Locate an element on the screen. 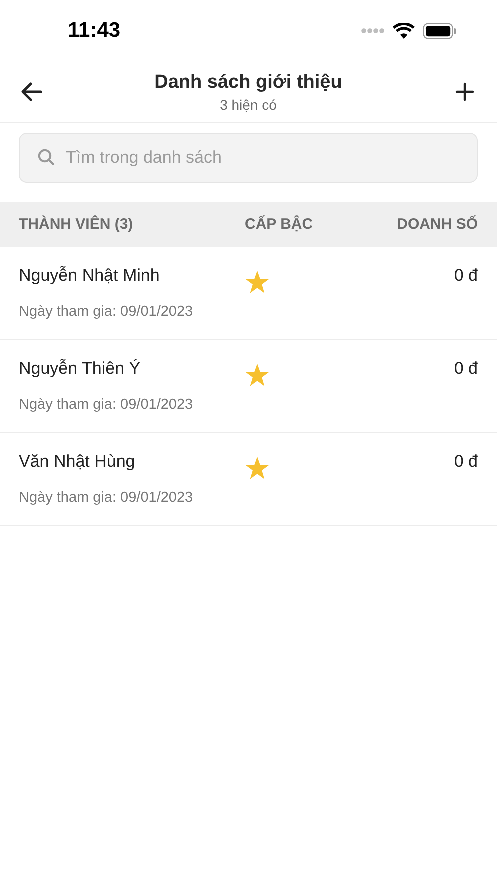  column-header: DOANH SỐ is located at coordinates (437, 224).